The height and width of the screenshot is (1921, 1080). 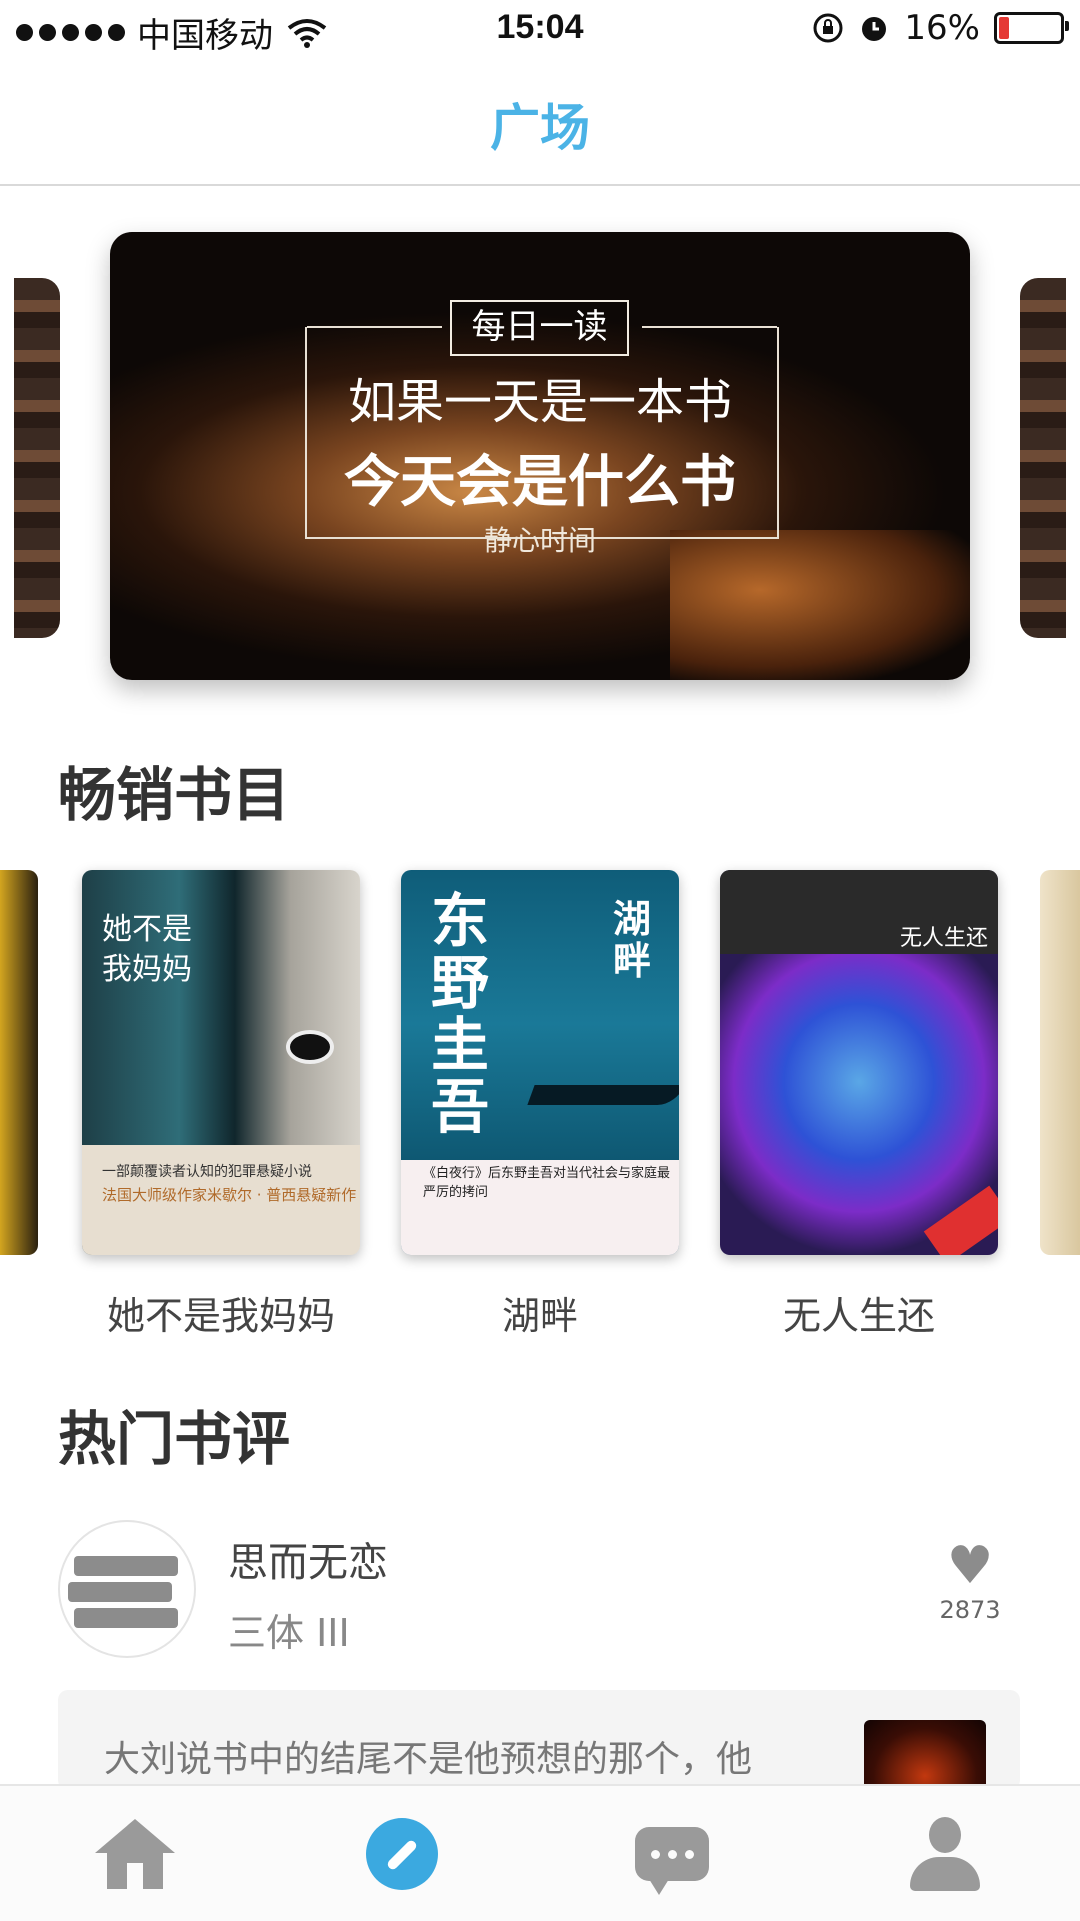 I want to click on review-book-title: 三体 III, so click(x=289, y=1629).